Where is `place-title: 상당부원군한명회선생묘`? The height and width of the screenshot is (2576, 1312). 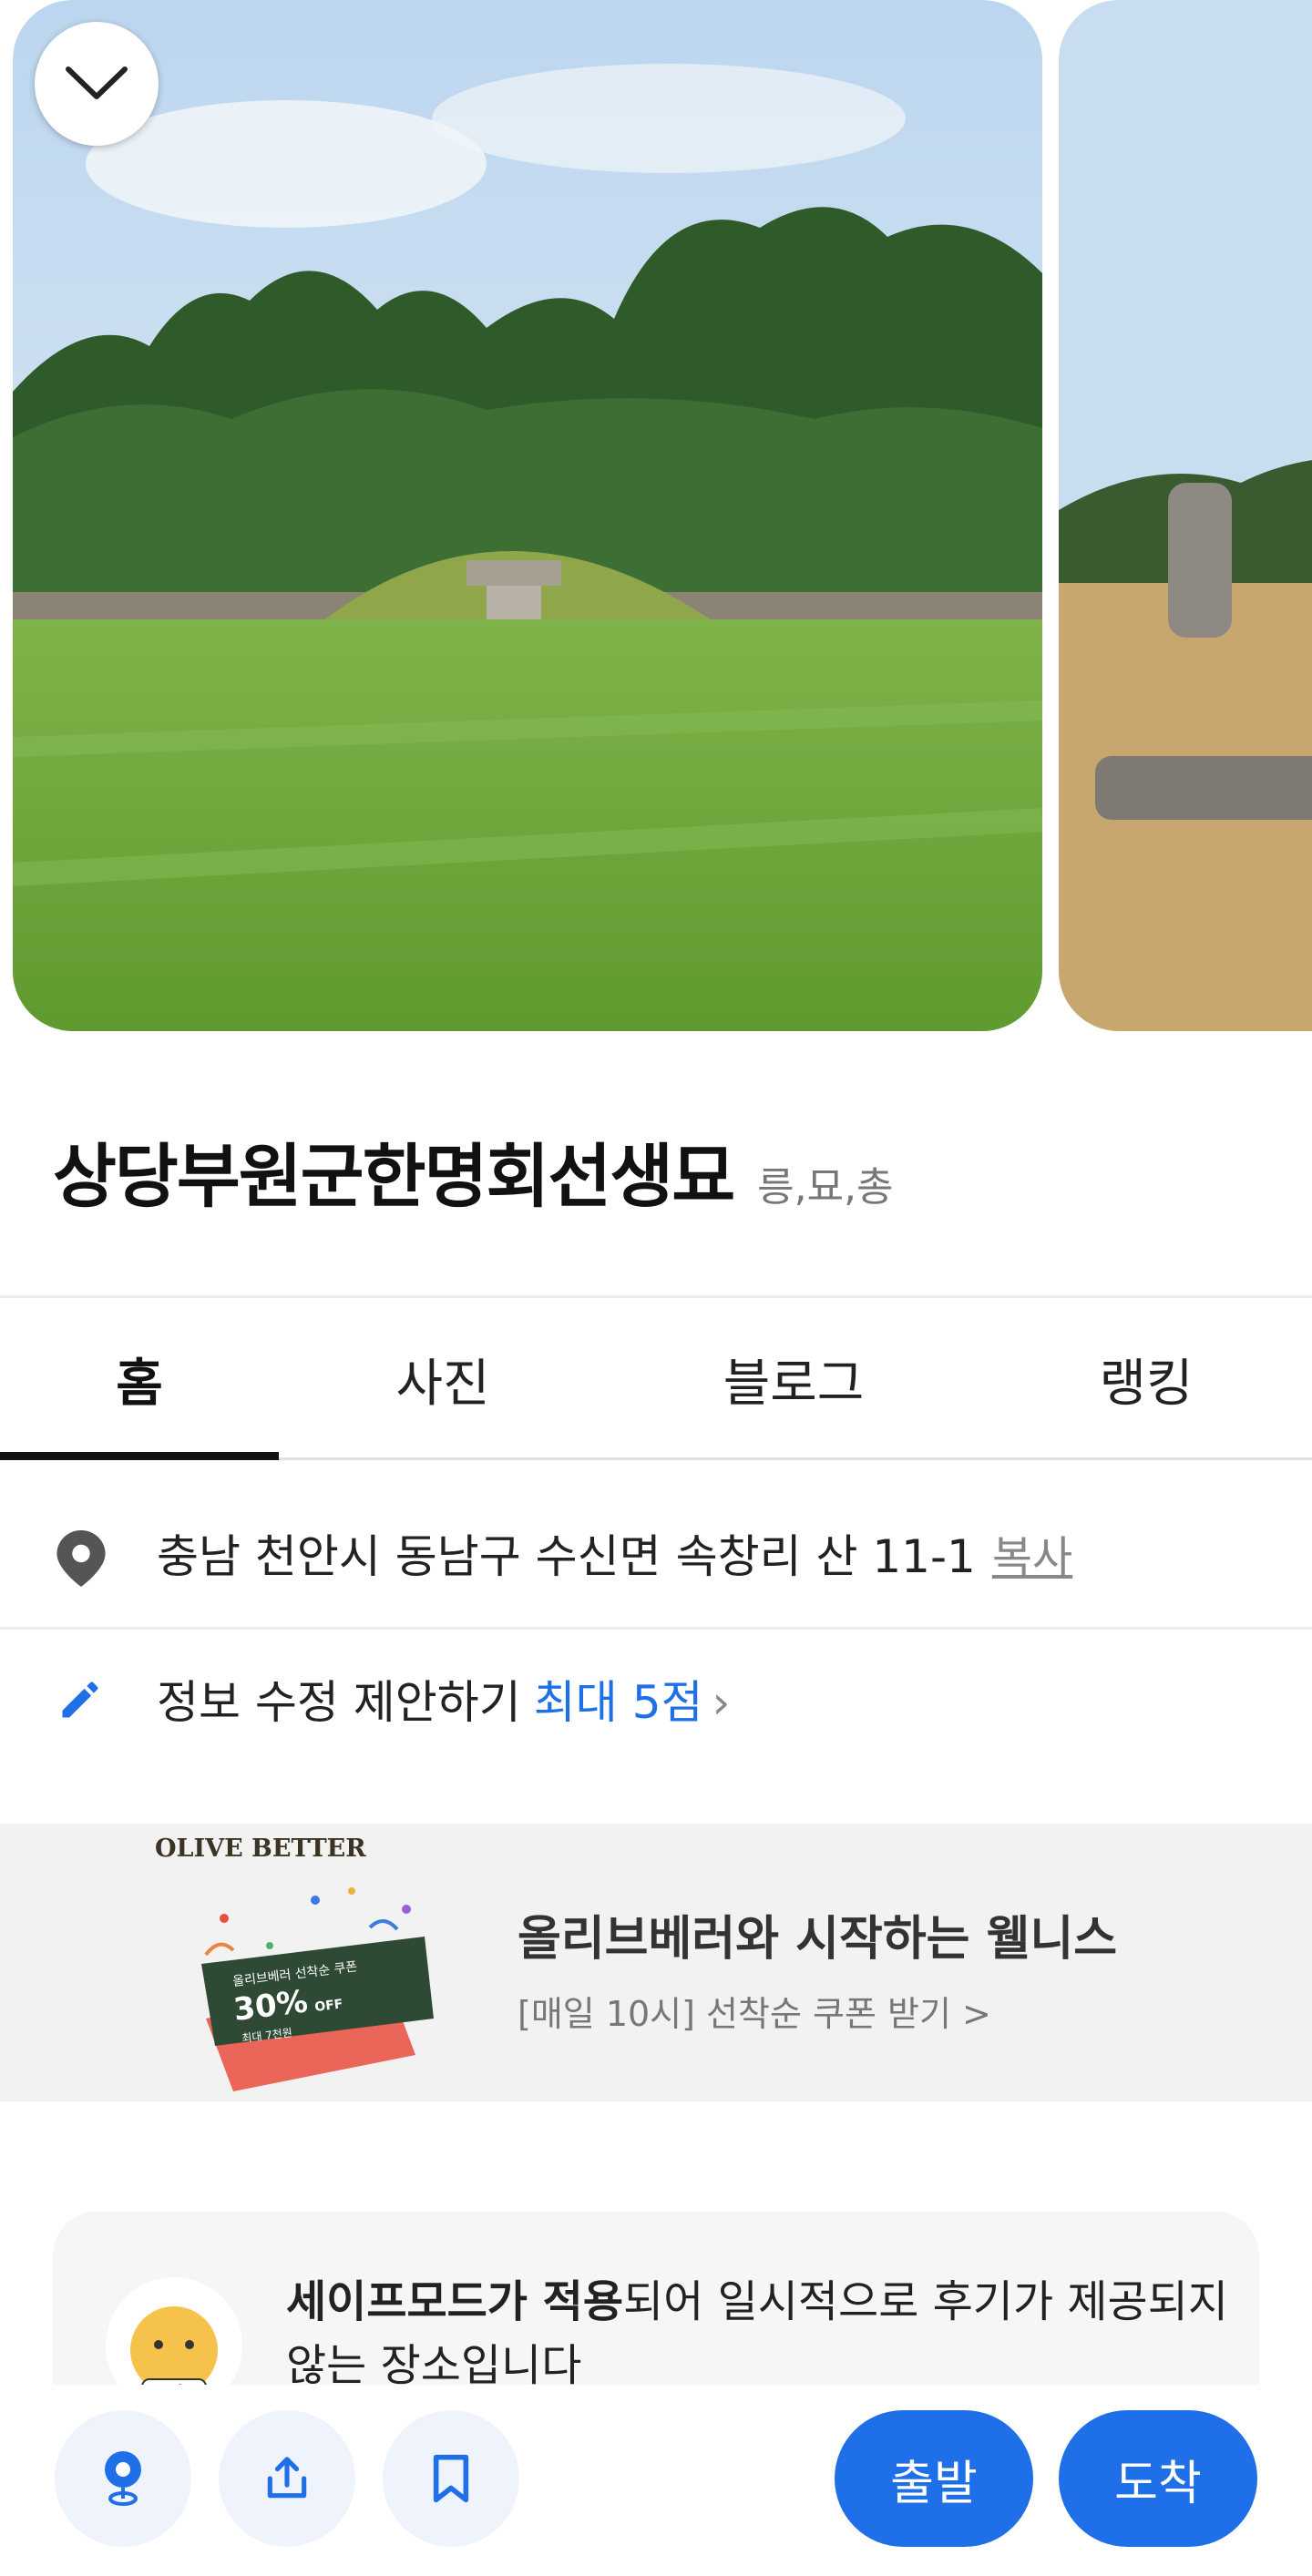
place-title: 상당부원군한명회선생묘 is located at coordinates (394, 1176).